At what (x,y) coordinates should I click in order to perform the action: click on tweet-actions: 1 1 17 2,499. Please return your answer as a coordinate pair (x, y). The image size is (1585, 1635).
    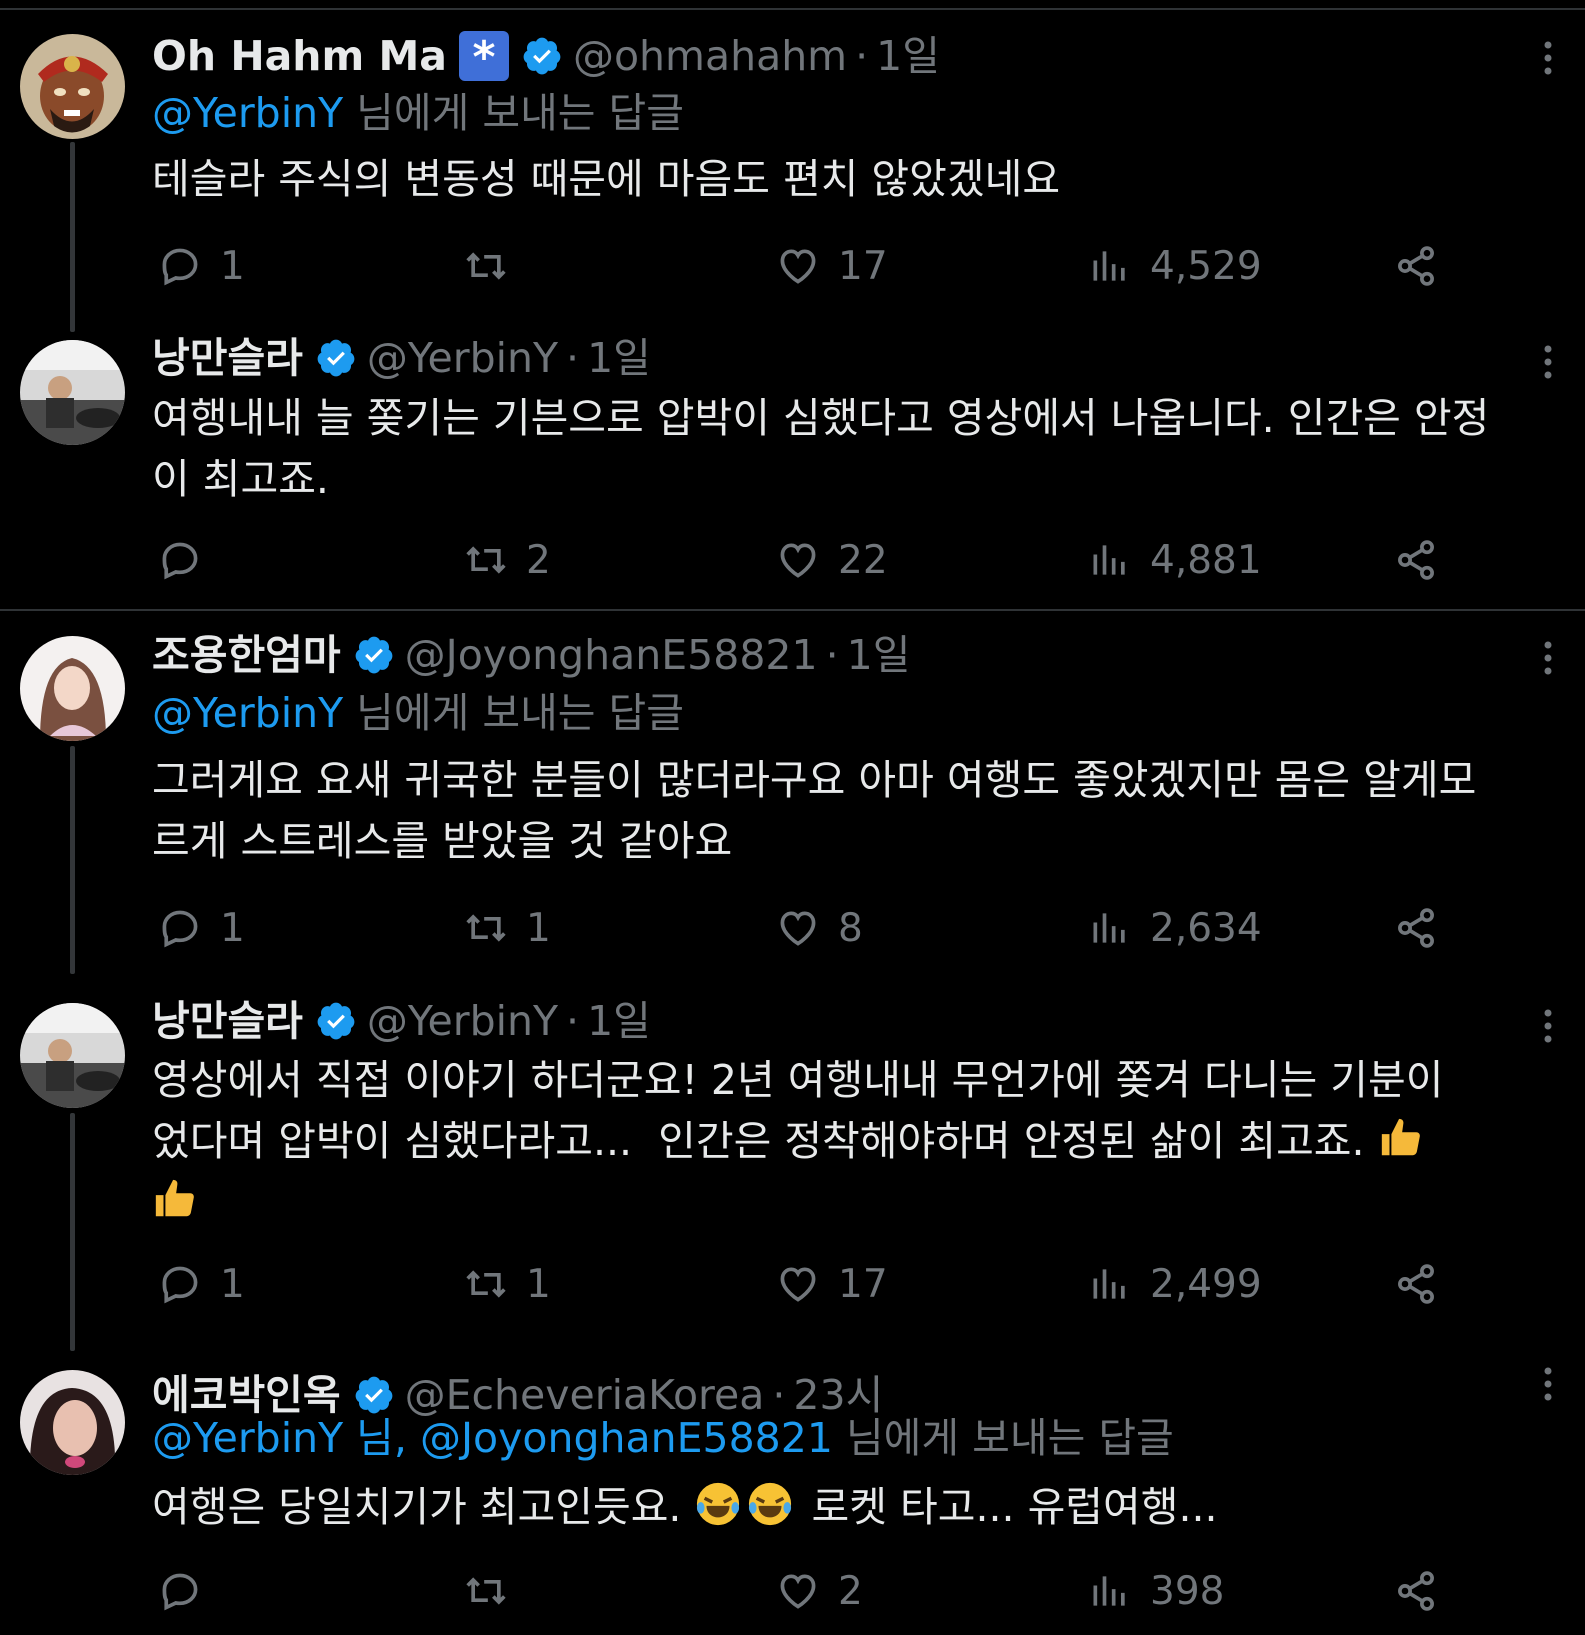
    Looking at the image, I should click on (842, 1284).